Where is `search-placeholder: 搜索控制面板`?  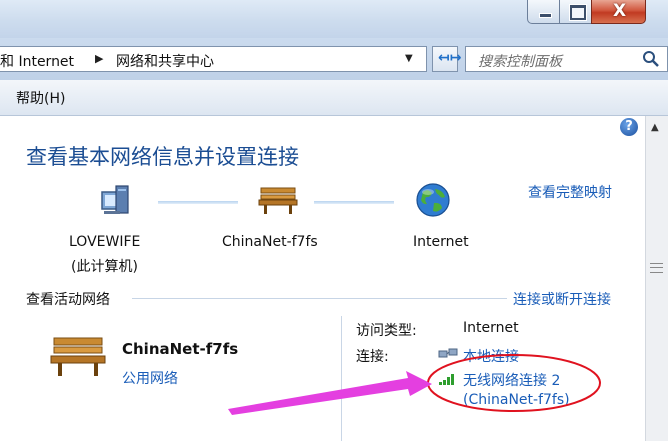
search-placeholder: 搜索控制面板 is located at coordinates (520, 62).